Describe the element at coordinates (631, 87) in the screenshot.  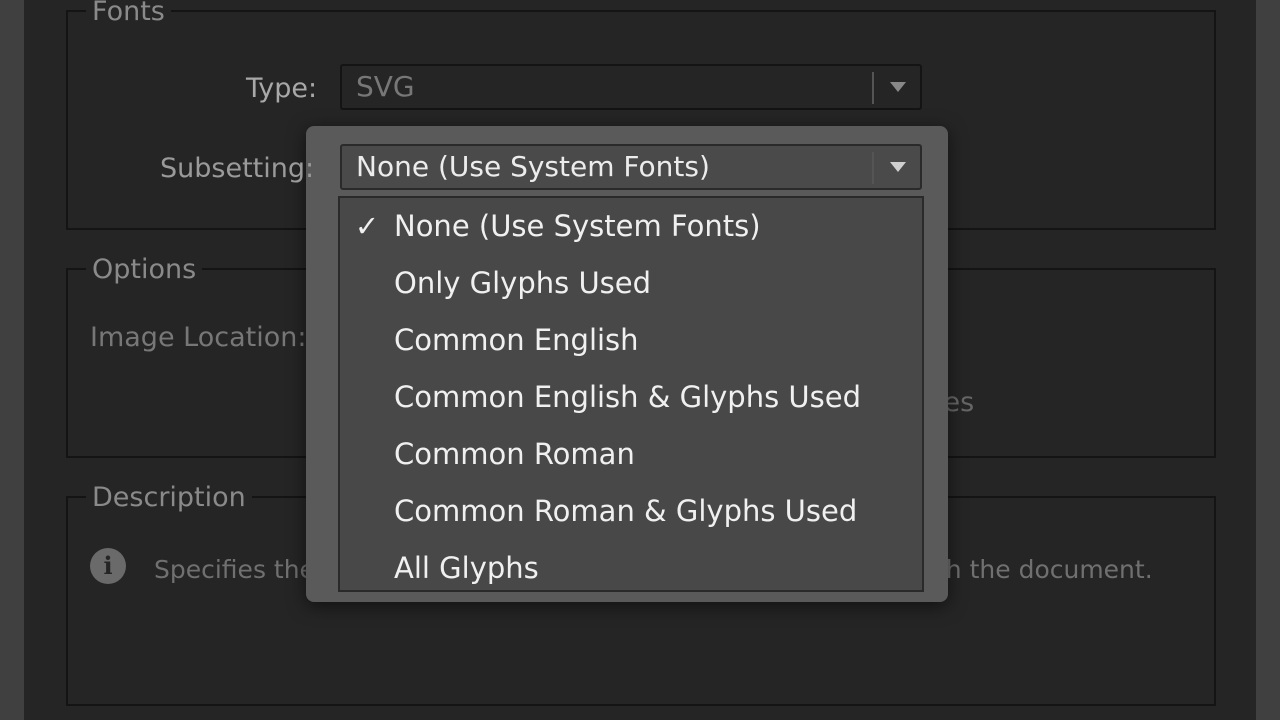
I see `type-select: SVG` at that location.